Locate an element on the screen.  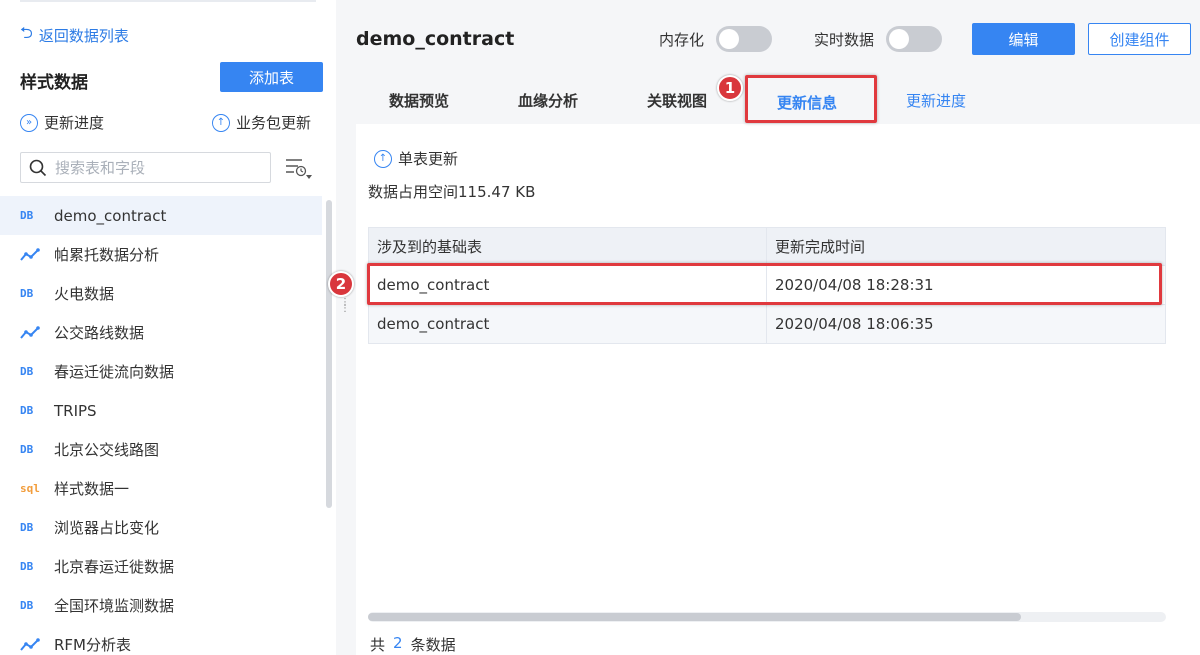
horizontal-scrollbar-thumb is located at coordinates (694, 617).